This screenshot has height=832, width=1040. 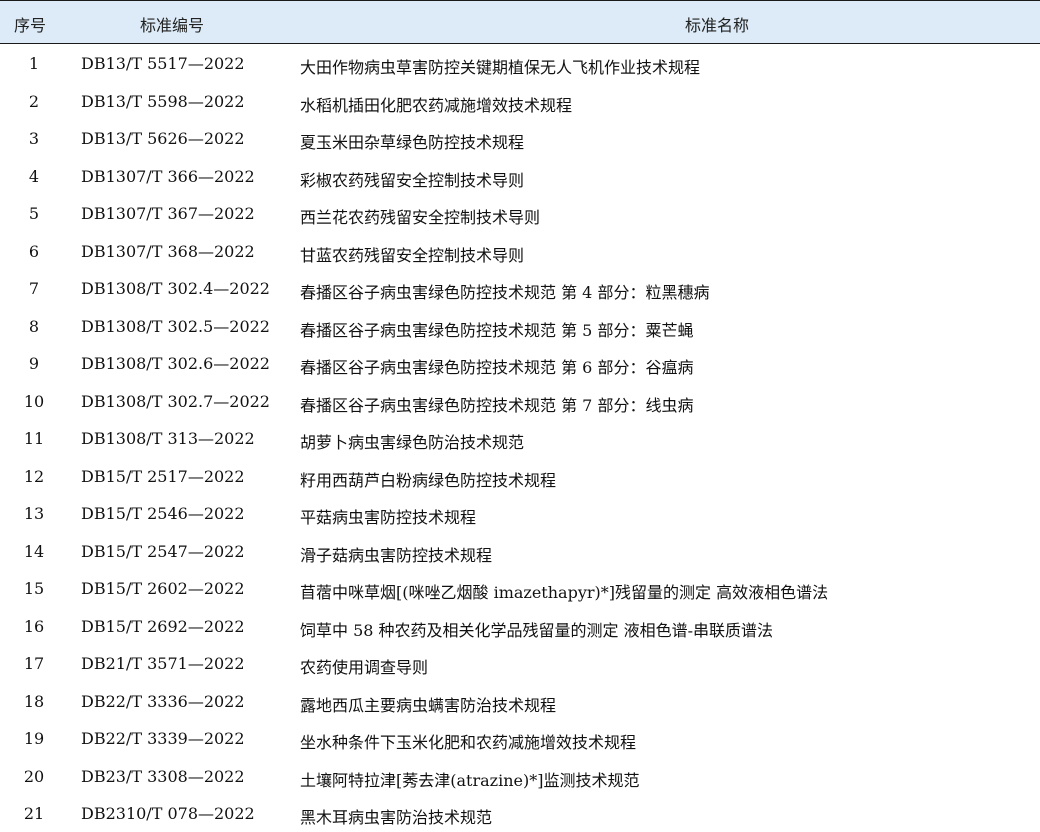 I want to click on cell-code: DB15/T 2546—2022, so click(x=163, y=513).